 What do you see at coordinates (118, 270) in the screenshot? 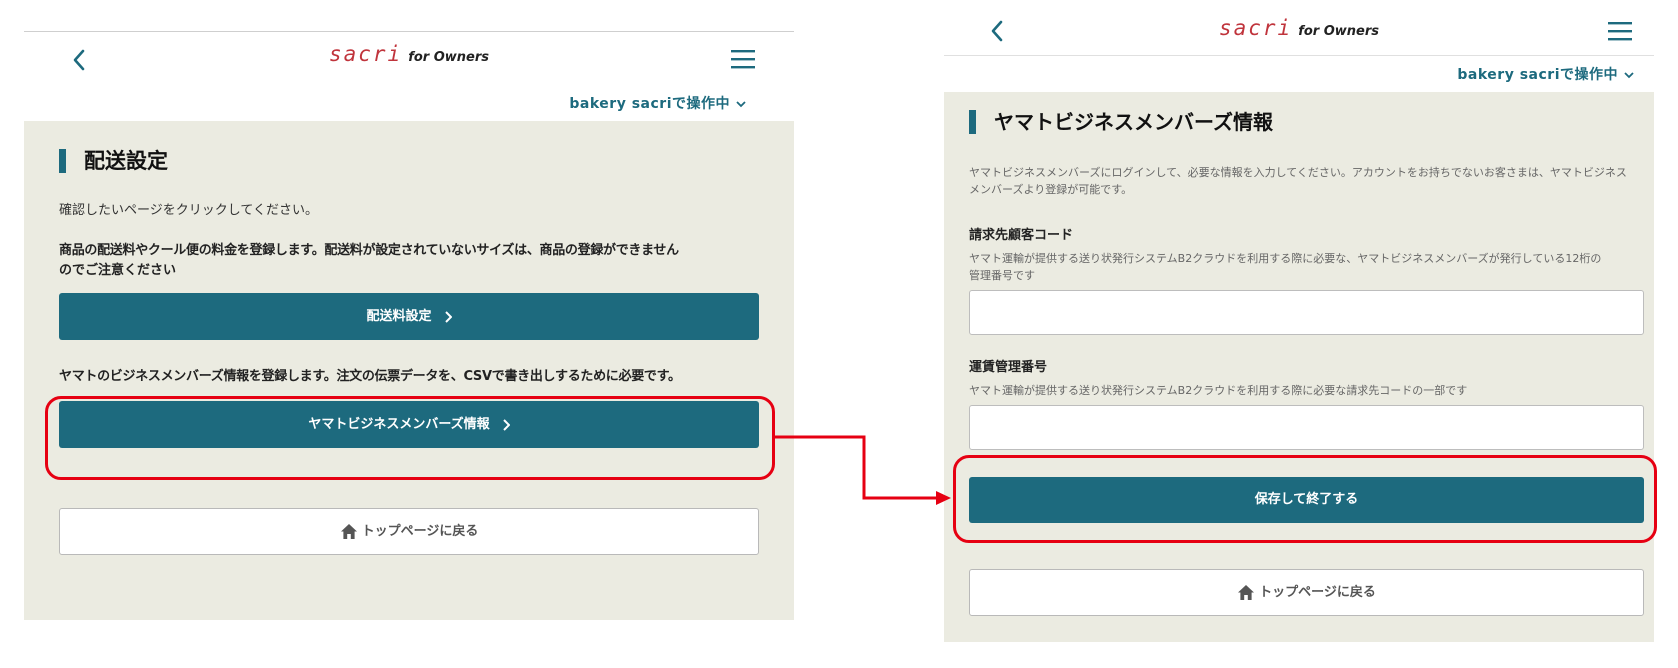
I see `shipping-note-line2: のでご注意ください` at bounding box center [118, 270].